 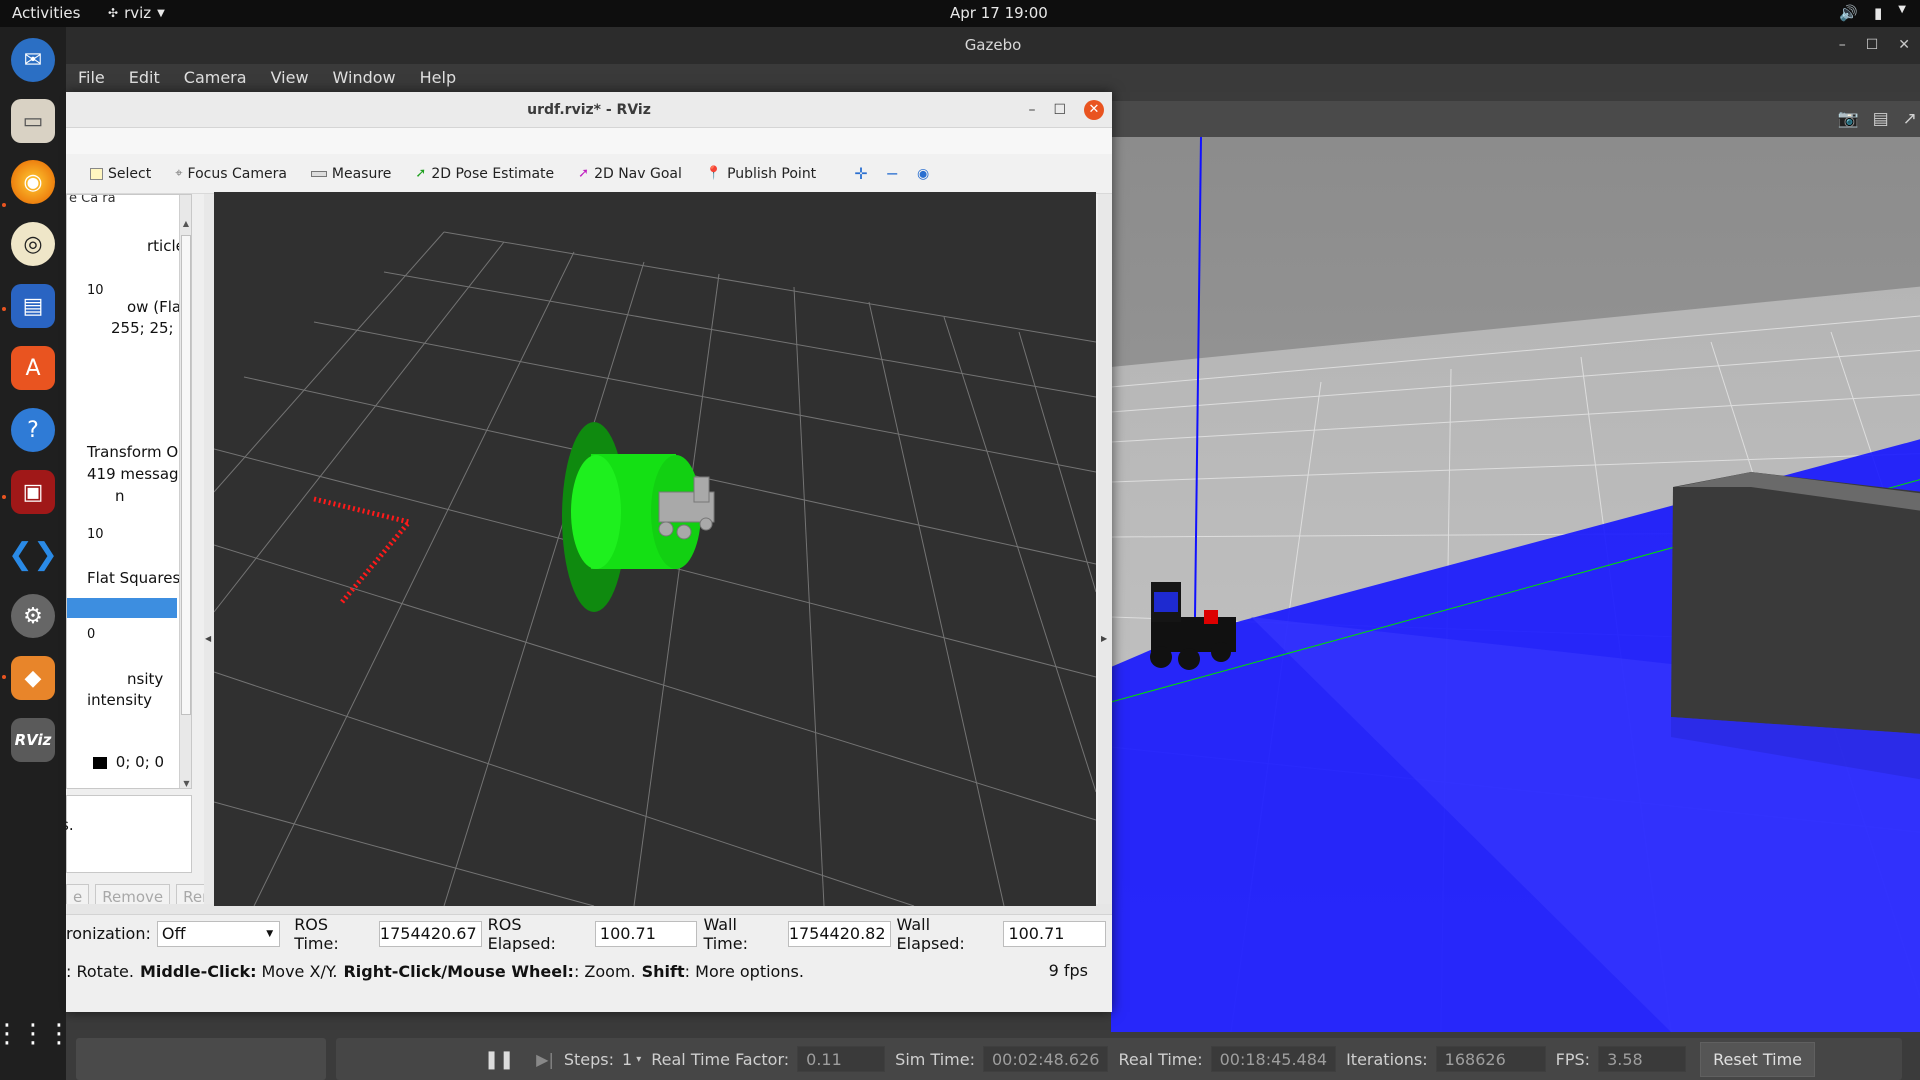 I want to click on rhythmbox-icon: ◎, so click(x=33, y=244).